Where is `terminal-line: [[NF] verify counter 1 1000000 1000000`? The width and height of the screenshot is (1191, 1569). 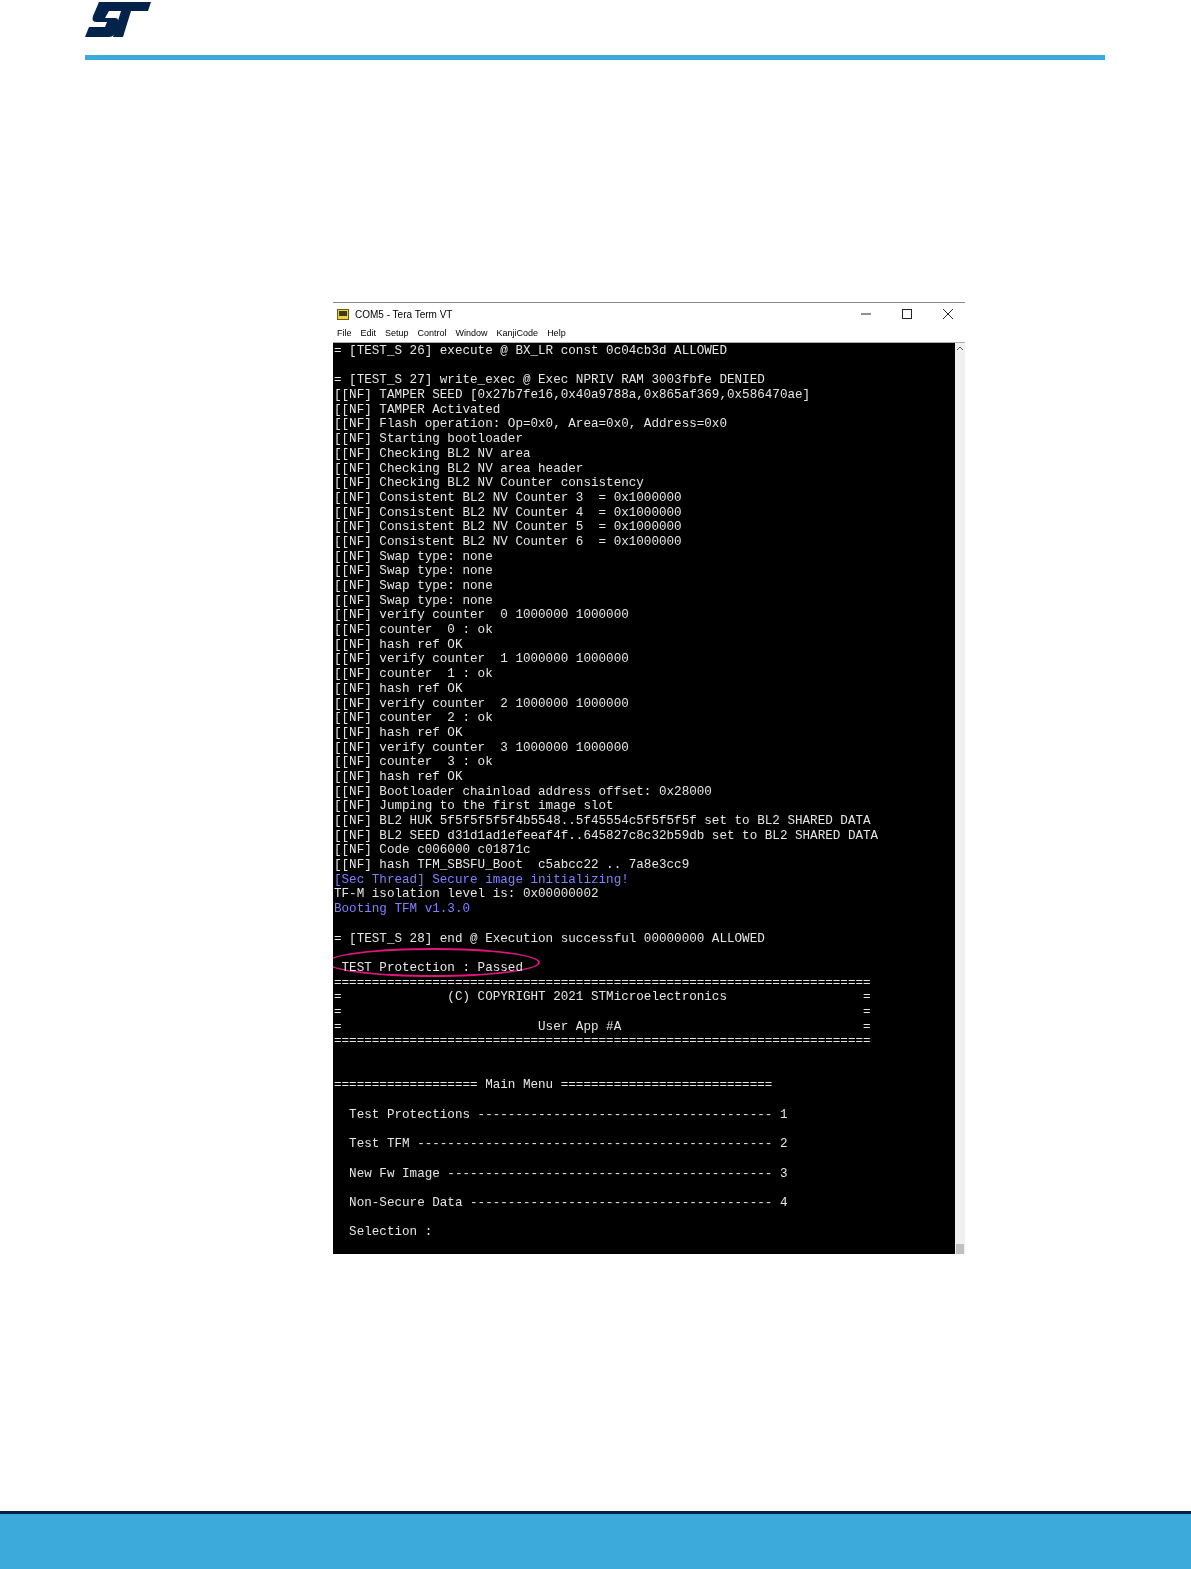
terminal-line: [[NF] verify counter 1 1000000 1000000 is located at coordinates (481, 660).